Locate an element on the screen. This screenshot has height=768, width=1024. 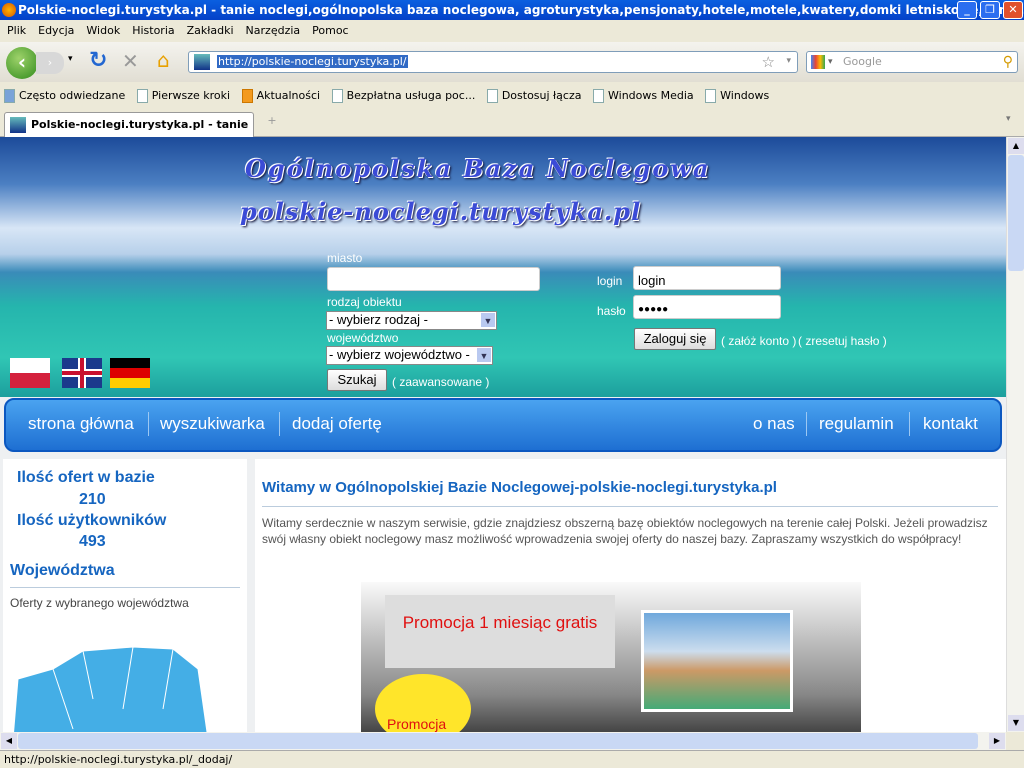
nav-contact: kontakt is located at coordinates (950, 424).